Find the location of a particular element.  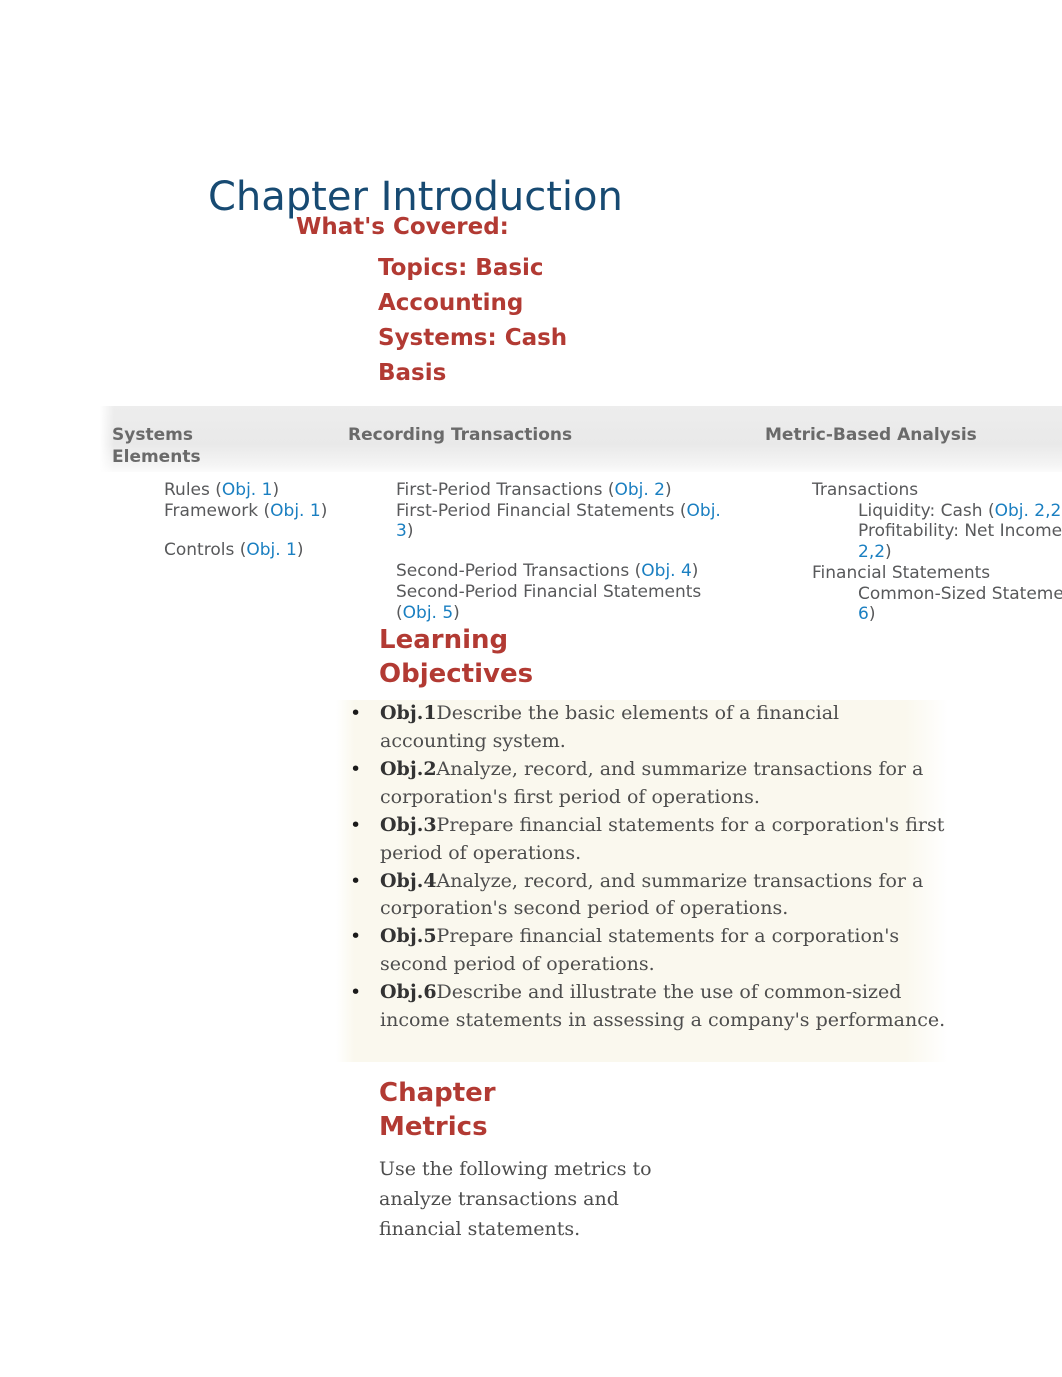

table-entry: Controls (Obj. 1) is located at coordinates (234, 550).